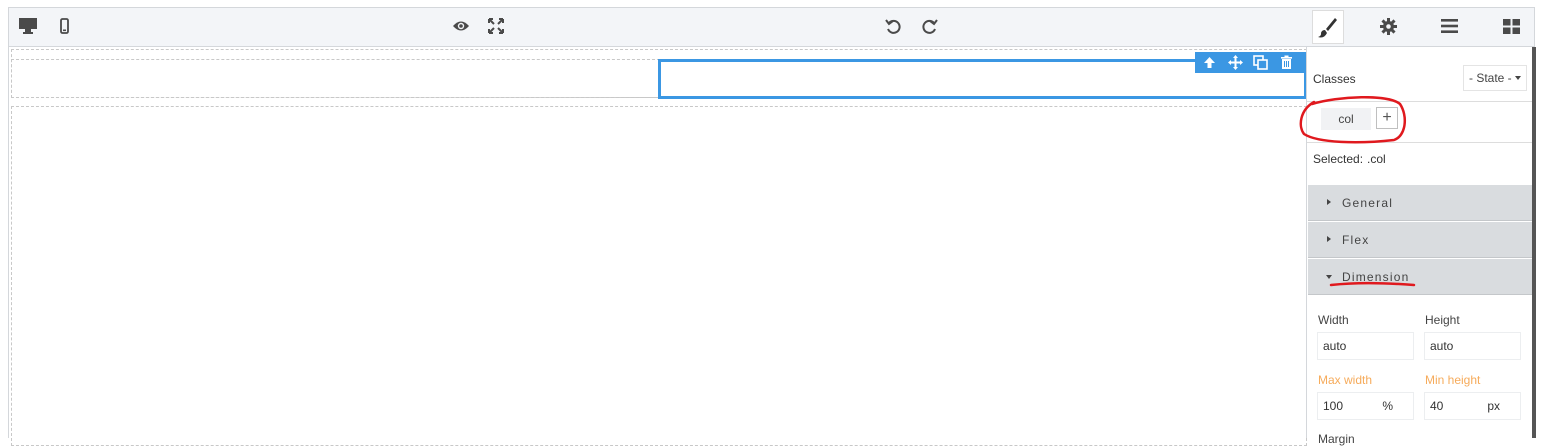  What do you see at coordinates (1345, 380) in the screenshot?
I see `max-width-label: Max width` at bounding box center [1345, 380].